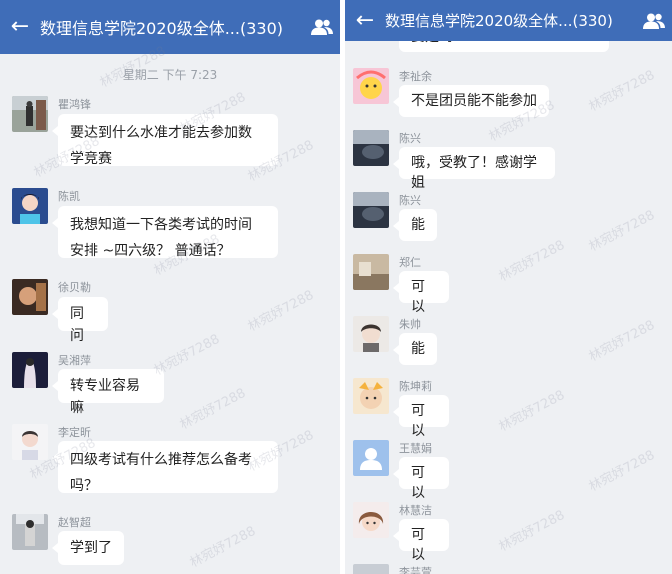 The height and width of the screenshot is (574, 672). Describe the element at coordinates (91, 159) in the screenshot. I see `message-line: 学竞赛` at that location.